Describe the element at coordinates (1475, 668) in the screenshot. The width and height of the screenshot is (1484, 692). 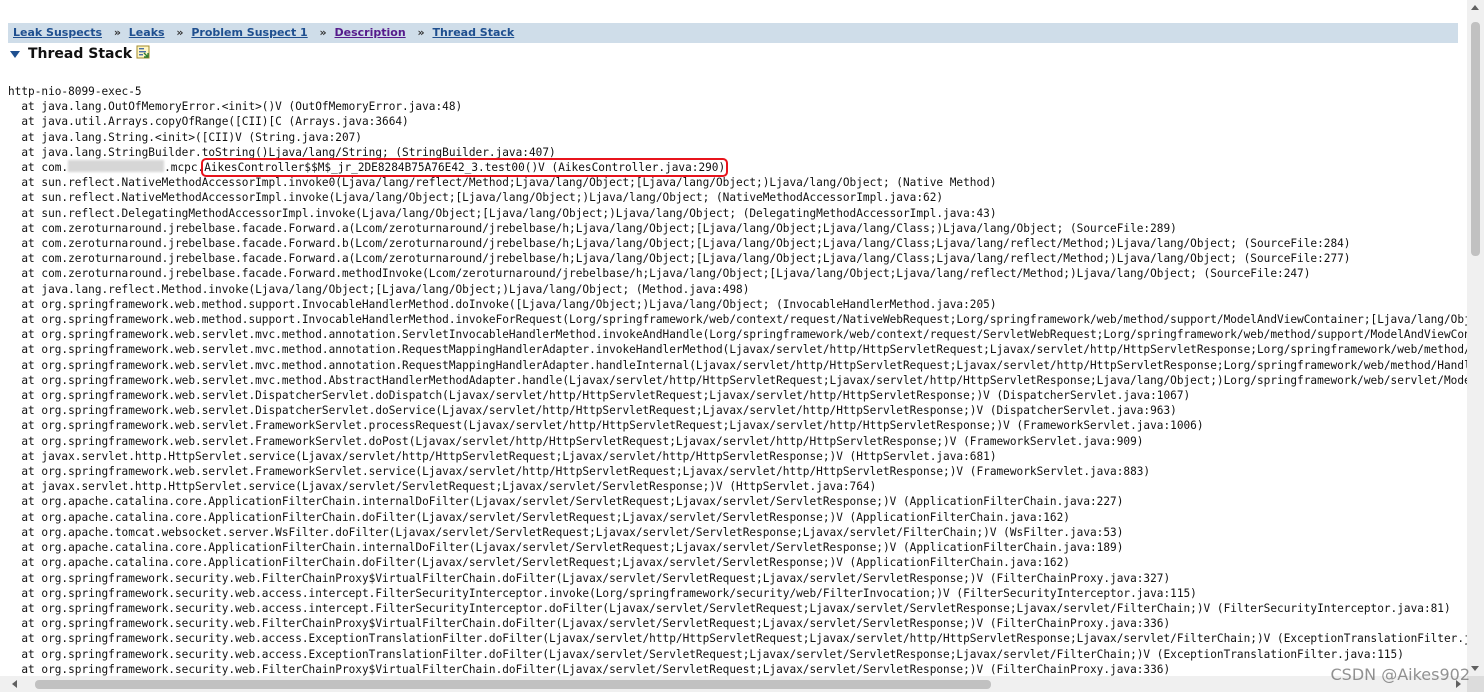
I see `scroll-down-icon` at that location.